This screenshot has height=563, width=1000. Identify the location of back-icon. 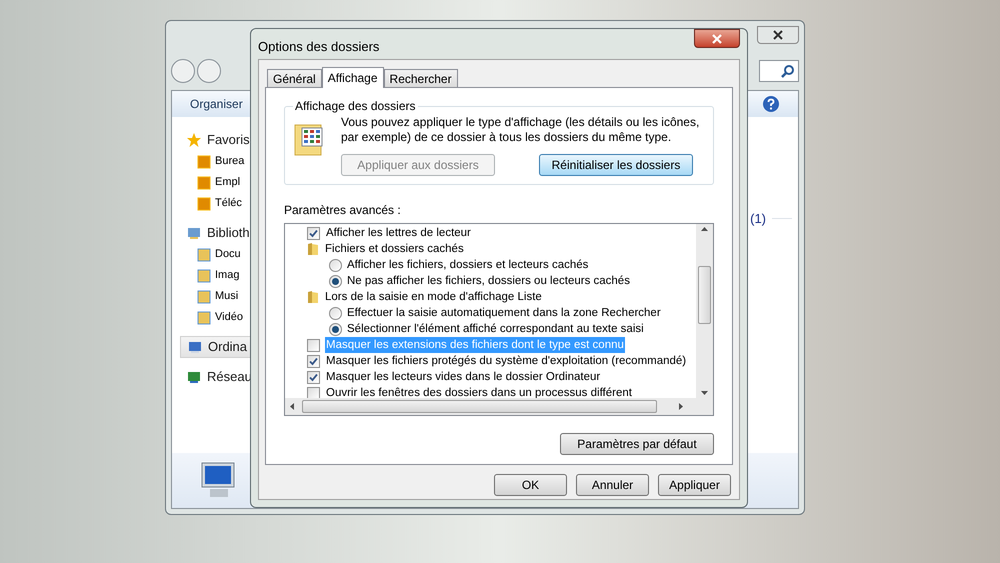
(183, 71).